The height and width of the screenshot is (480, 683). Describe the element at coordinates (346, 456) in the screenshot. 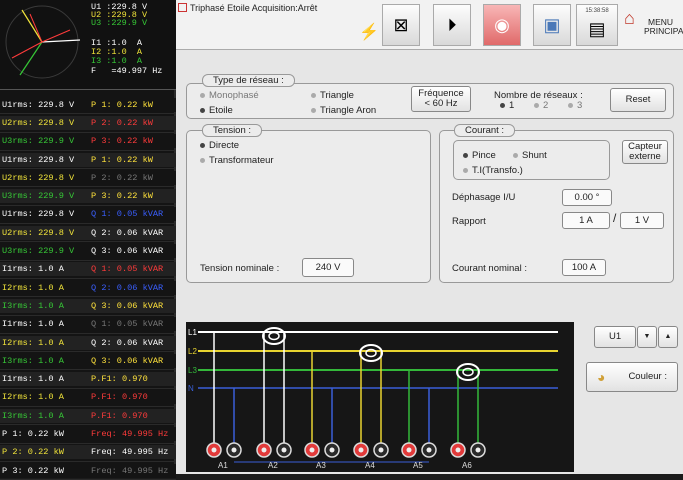

I see `terminal-group: A1 A2 A3 A4 A5 A6` at that location.